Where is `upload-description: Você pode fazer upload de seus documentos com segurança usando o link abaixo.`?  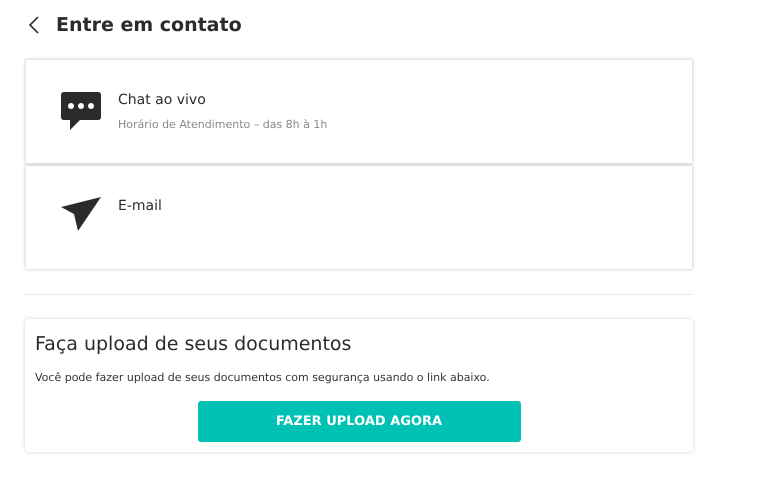
upload-description: Você pode fazer upload de seus documentos com segurança usando o link abaixo. is located at coordinates (263, 377).